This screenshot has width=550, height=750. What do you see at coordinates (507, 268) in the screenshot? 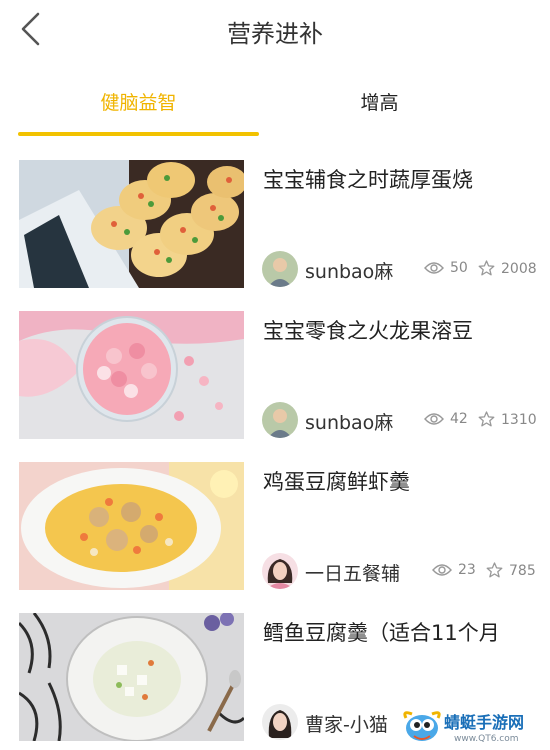
I see `favorites-count: 2008` at bounding box center [507, 268].